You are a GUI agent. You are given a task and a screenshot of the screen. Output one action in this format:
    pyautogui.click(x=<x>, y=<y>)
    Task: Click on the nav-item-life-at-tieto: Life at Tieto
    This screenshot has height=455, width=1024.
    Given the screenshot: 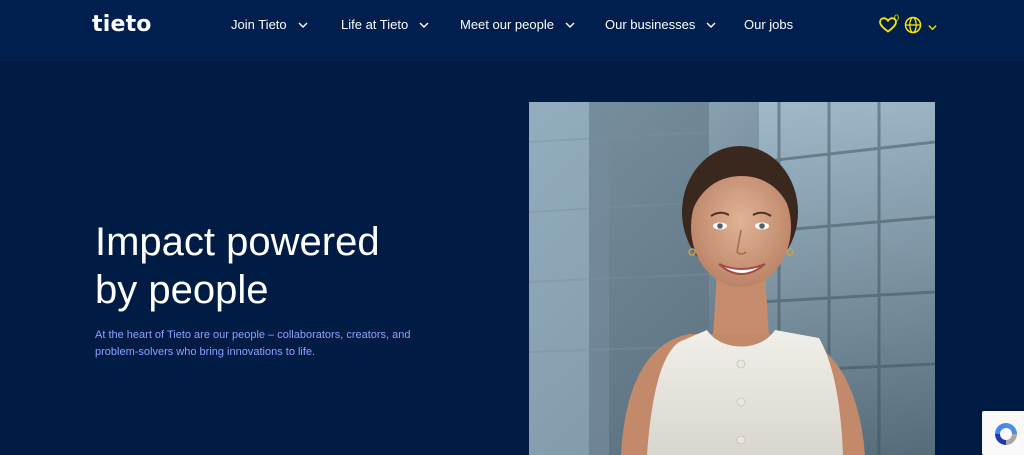 What is the action you would take?
    pyautogui.click(x=385, y=24)
    